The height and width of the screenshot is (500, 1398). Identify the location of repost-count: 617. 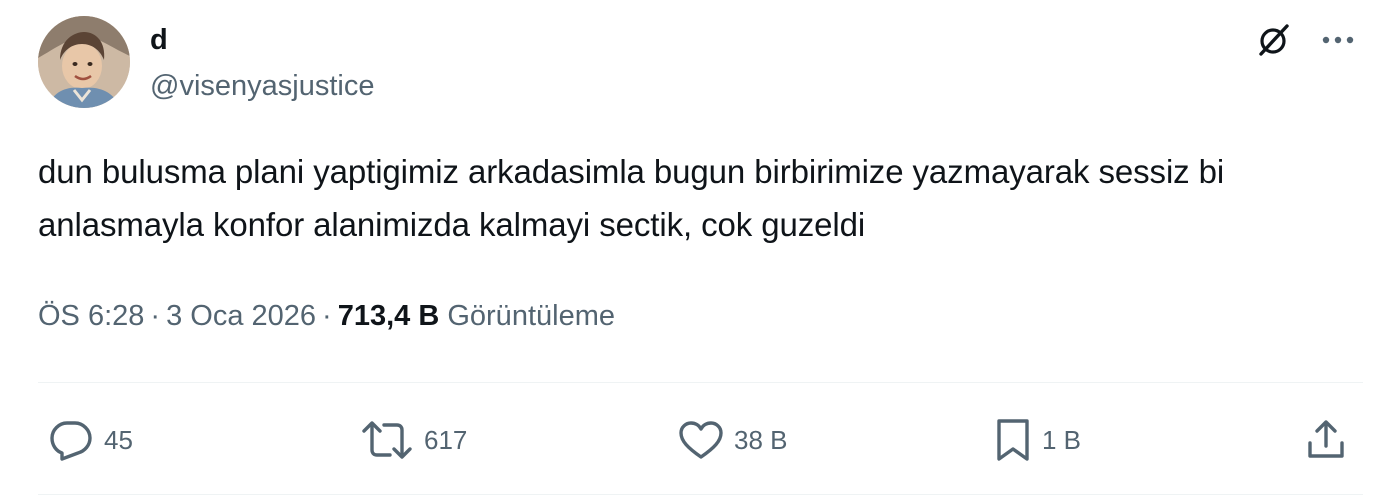
(446, 440).